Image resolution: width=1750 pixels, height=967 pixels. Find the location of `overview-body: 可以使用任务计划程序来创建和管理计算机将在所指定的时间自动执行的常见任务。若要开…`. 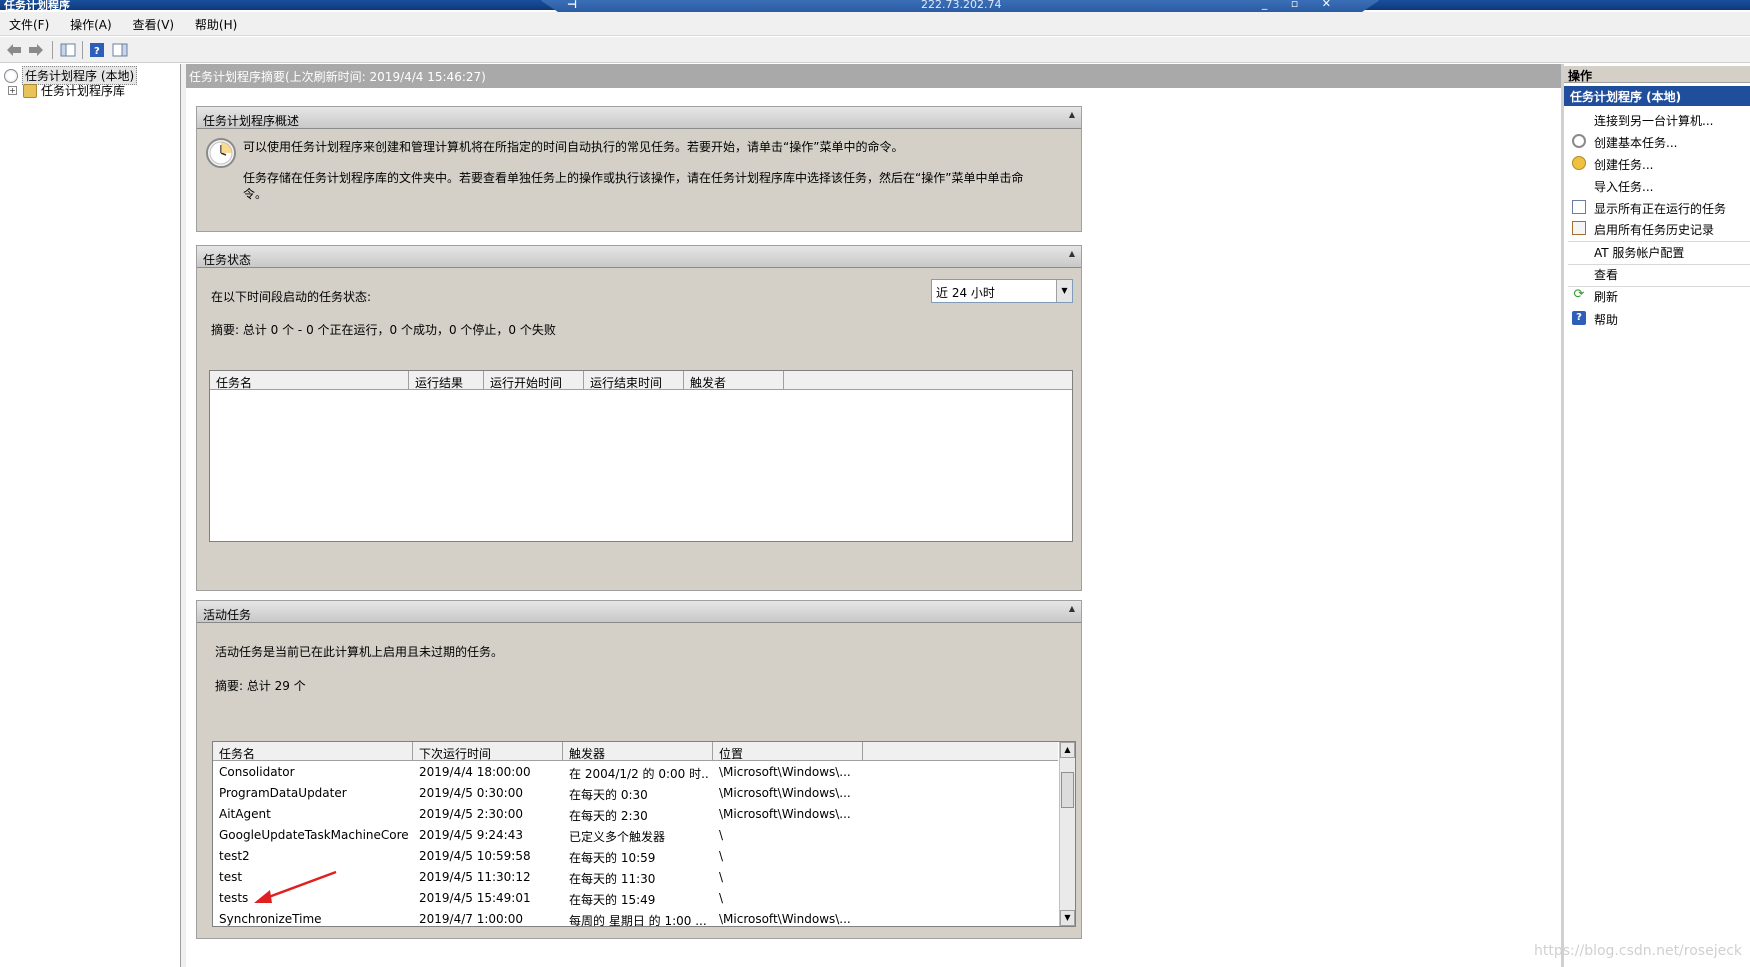

overview-body: 可以使用任务计划程序来创建和管理计算机将在所指定的时间自动执行的常见任务。若要开… is located at coordinates (639, 180).